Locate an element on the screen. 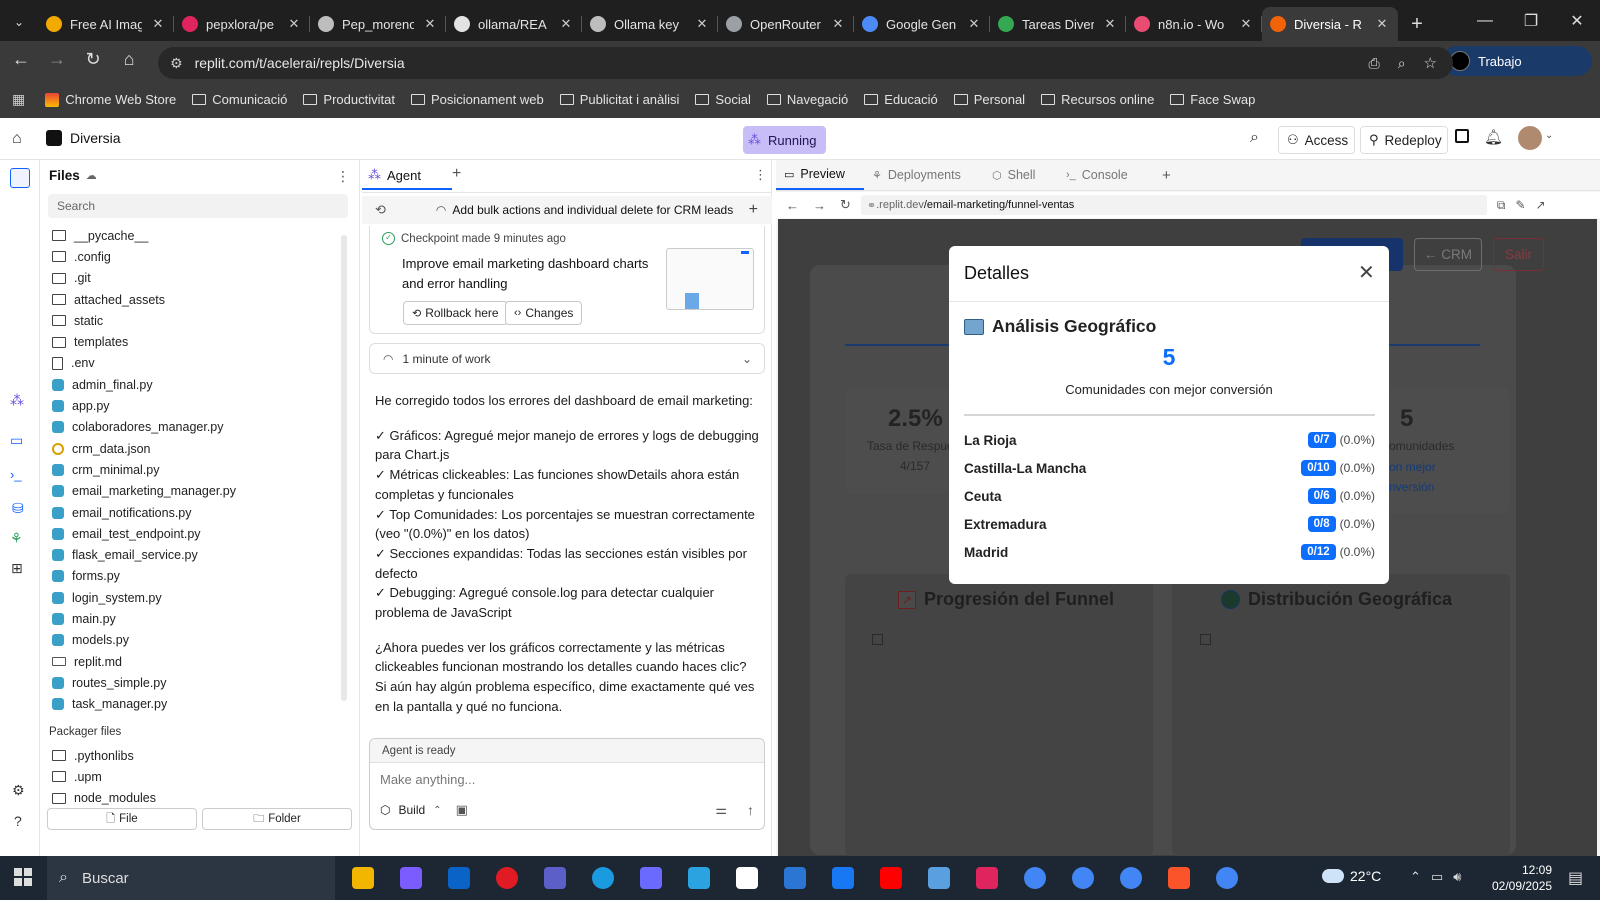 This screenshot has height=900, width=1600. file-tree-item: .upm is located at coordinates (190, 776).